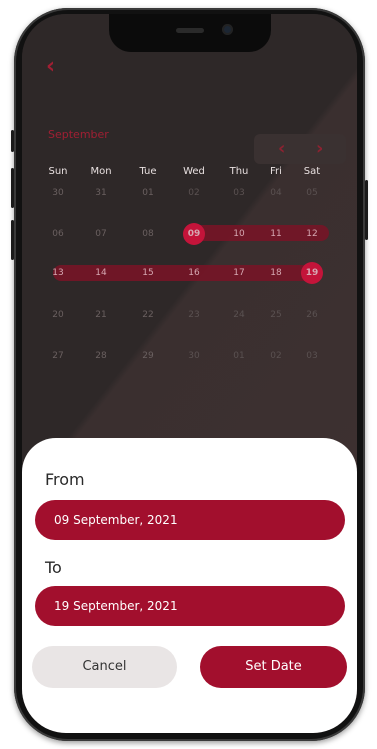 The image size is (377, 749). What do you see at coordinates (148, 234) in the screenshot?
I see `calendar-day: 08` at bounding box center [148, 234].